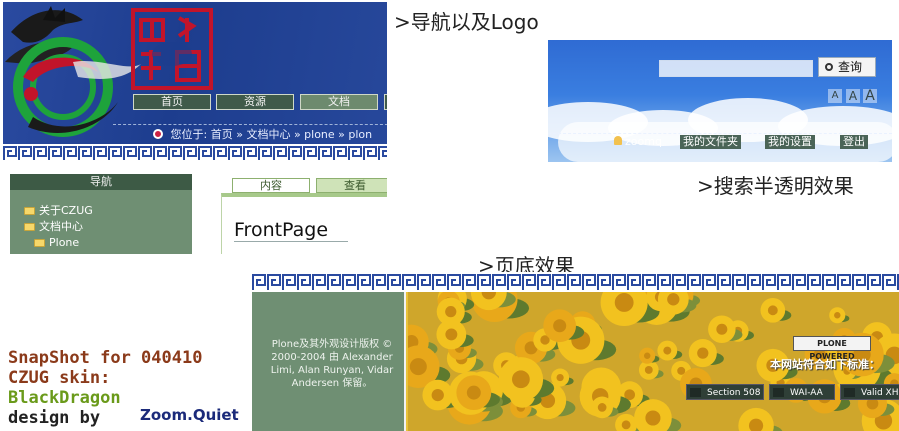 Image resolution: width=899 pixels, height=431 pixels. I want to click on search-button: 查询, so click(847, 67).